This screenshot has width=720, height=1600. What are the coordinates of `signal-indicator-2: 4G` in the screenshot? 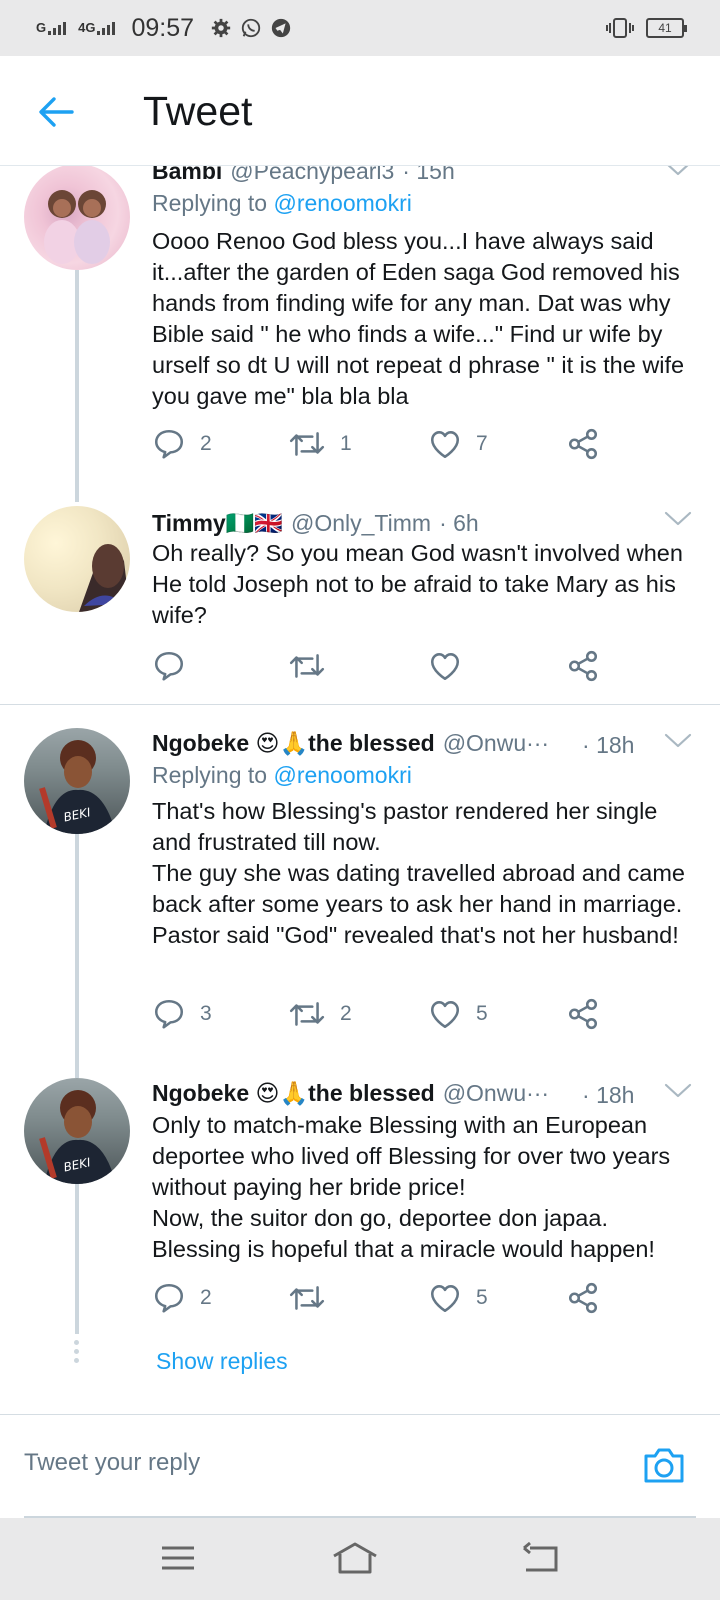 It's located at (87, 27).